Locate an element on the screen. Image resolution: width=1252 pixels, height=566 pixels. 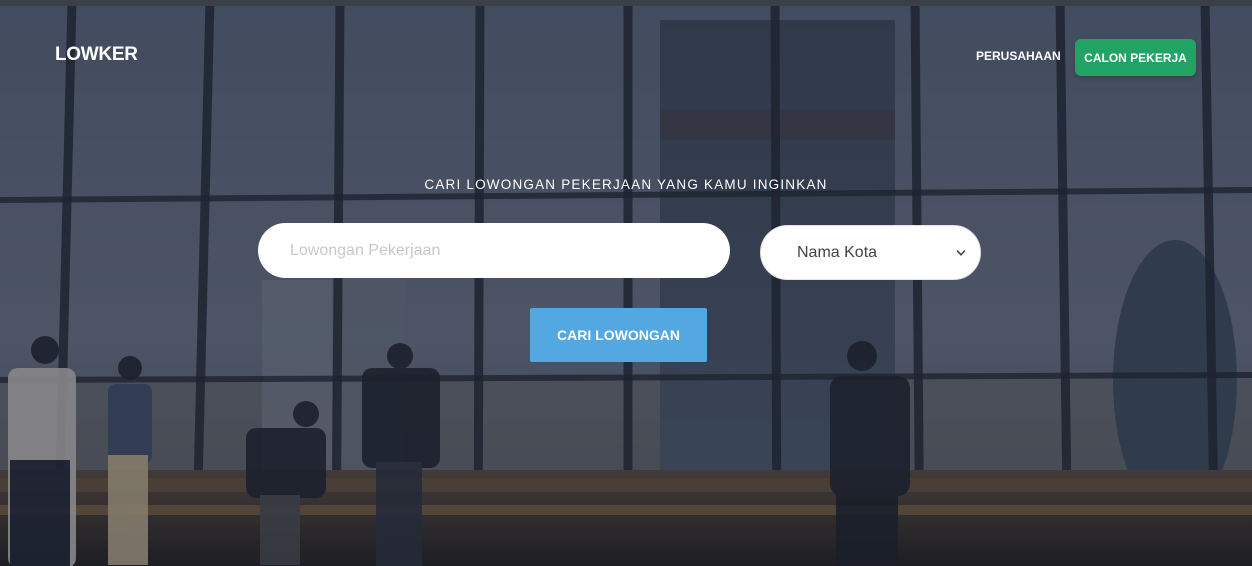
search-jobs-button: CARI LOWONGAN is located at coordinates (618, 335).